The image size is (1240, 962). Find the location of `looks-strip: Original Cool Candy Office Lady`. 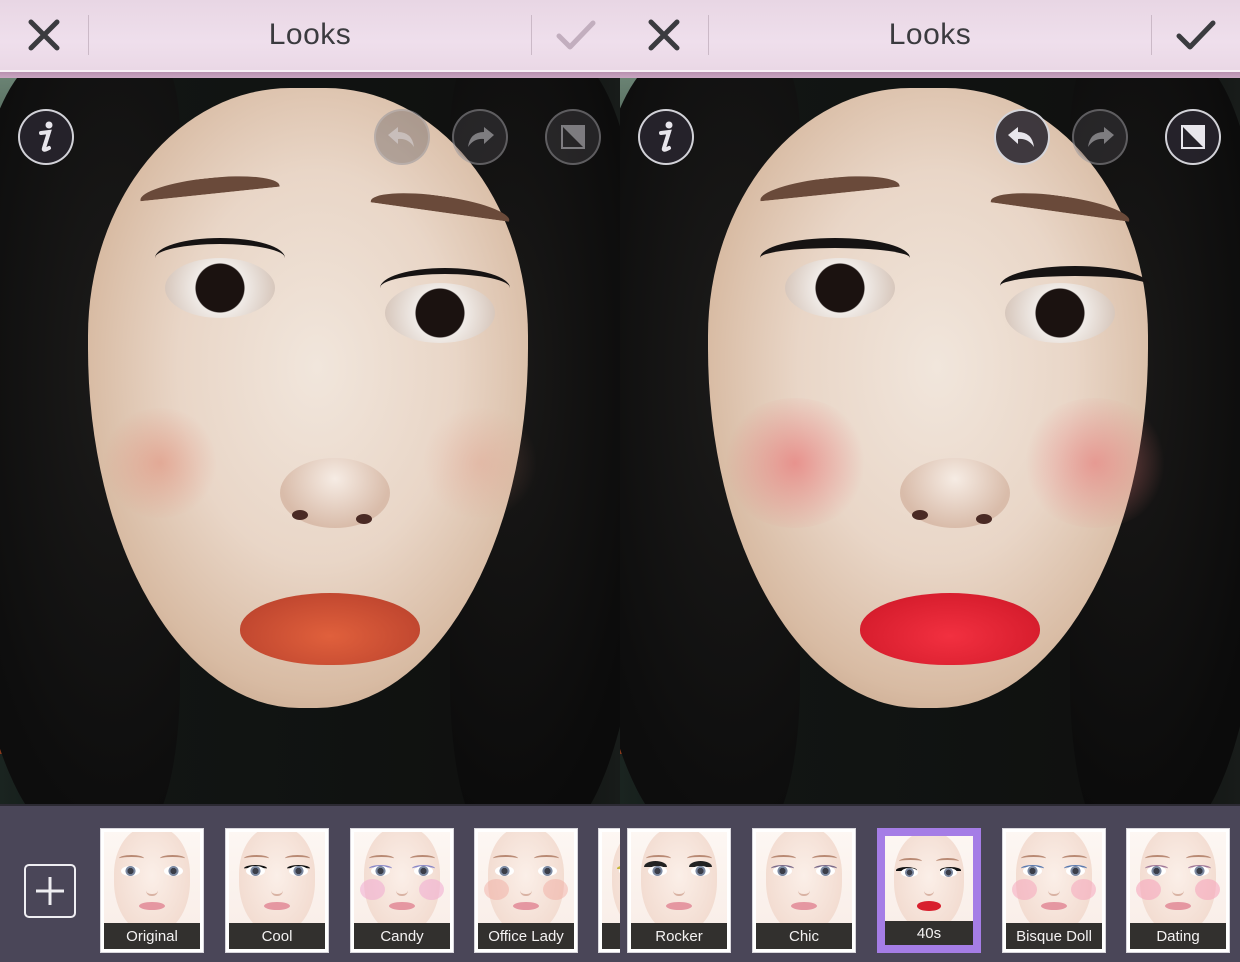

looks-strip: Original Cool Candy Office Lady is located at coordinates (310, 883).